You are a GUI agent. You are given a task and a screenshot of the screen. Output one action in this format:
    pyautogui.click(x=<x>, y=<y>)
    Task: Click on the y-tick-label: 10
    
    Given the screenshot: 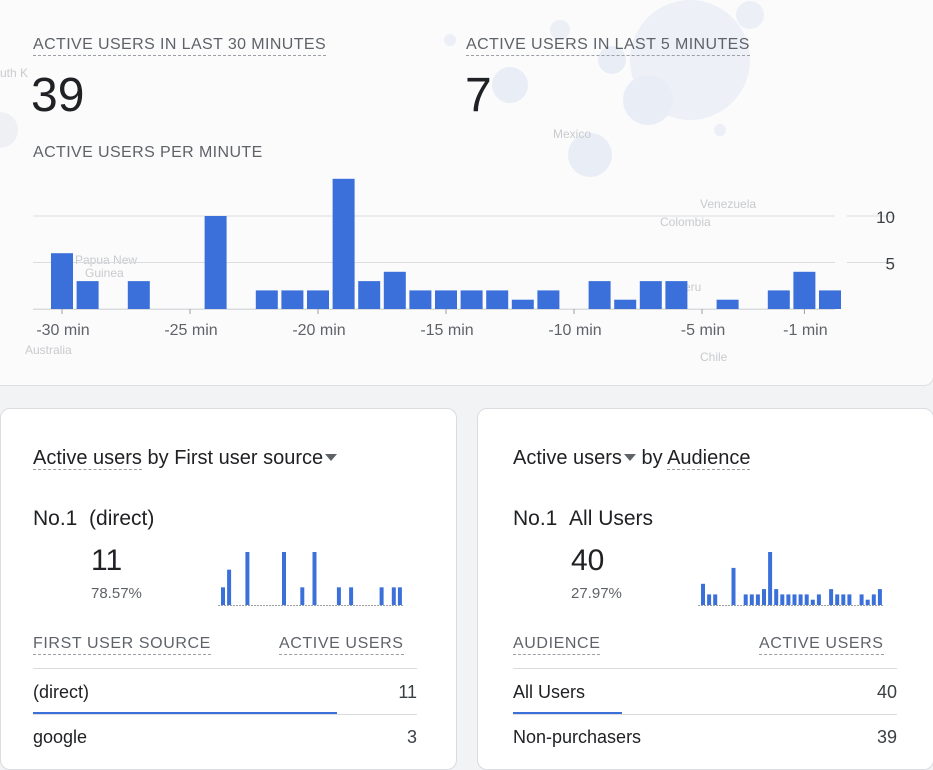 What is the action you would take?
    pyautogui.click(x=885, y=217)
    